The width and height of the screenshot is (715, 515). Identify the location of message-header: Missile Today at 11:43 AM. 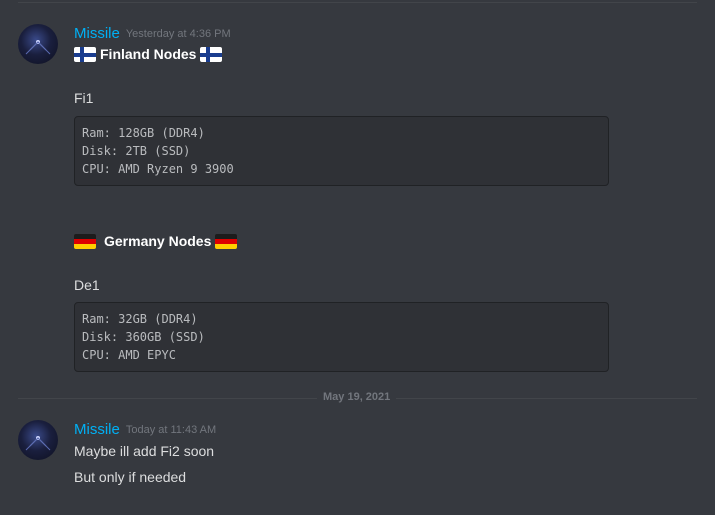
(145, 430).